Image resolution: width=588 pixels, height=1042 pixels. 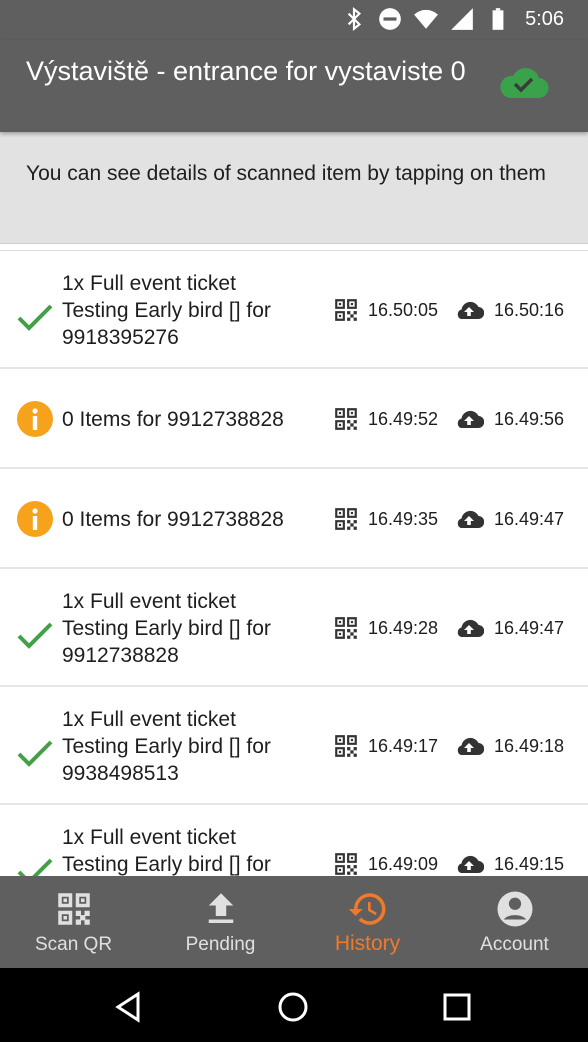 What do you see at coordinates (514, 909) in the screenshot?
I see `account-icon` at bounding box center [514, 909].